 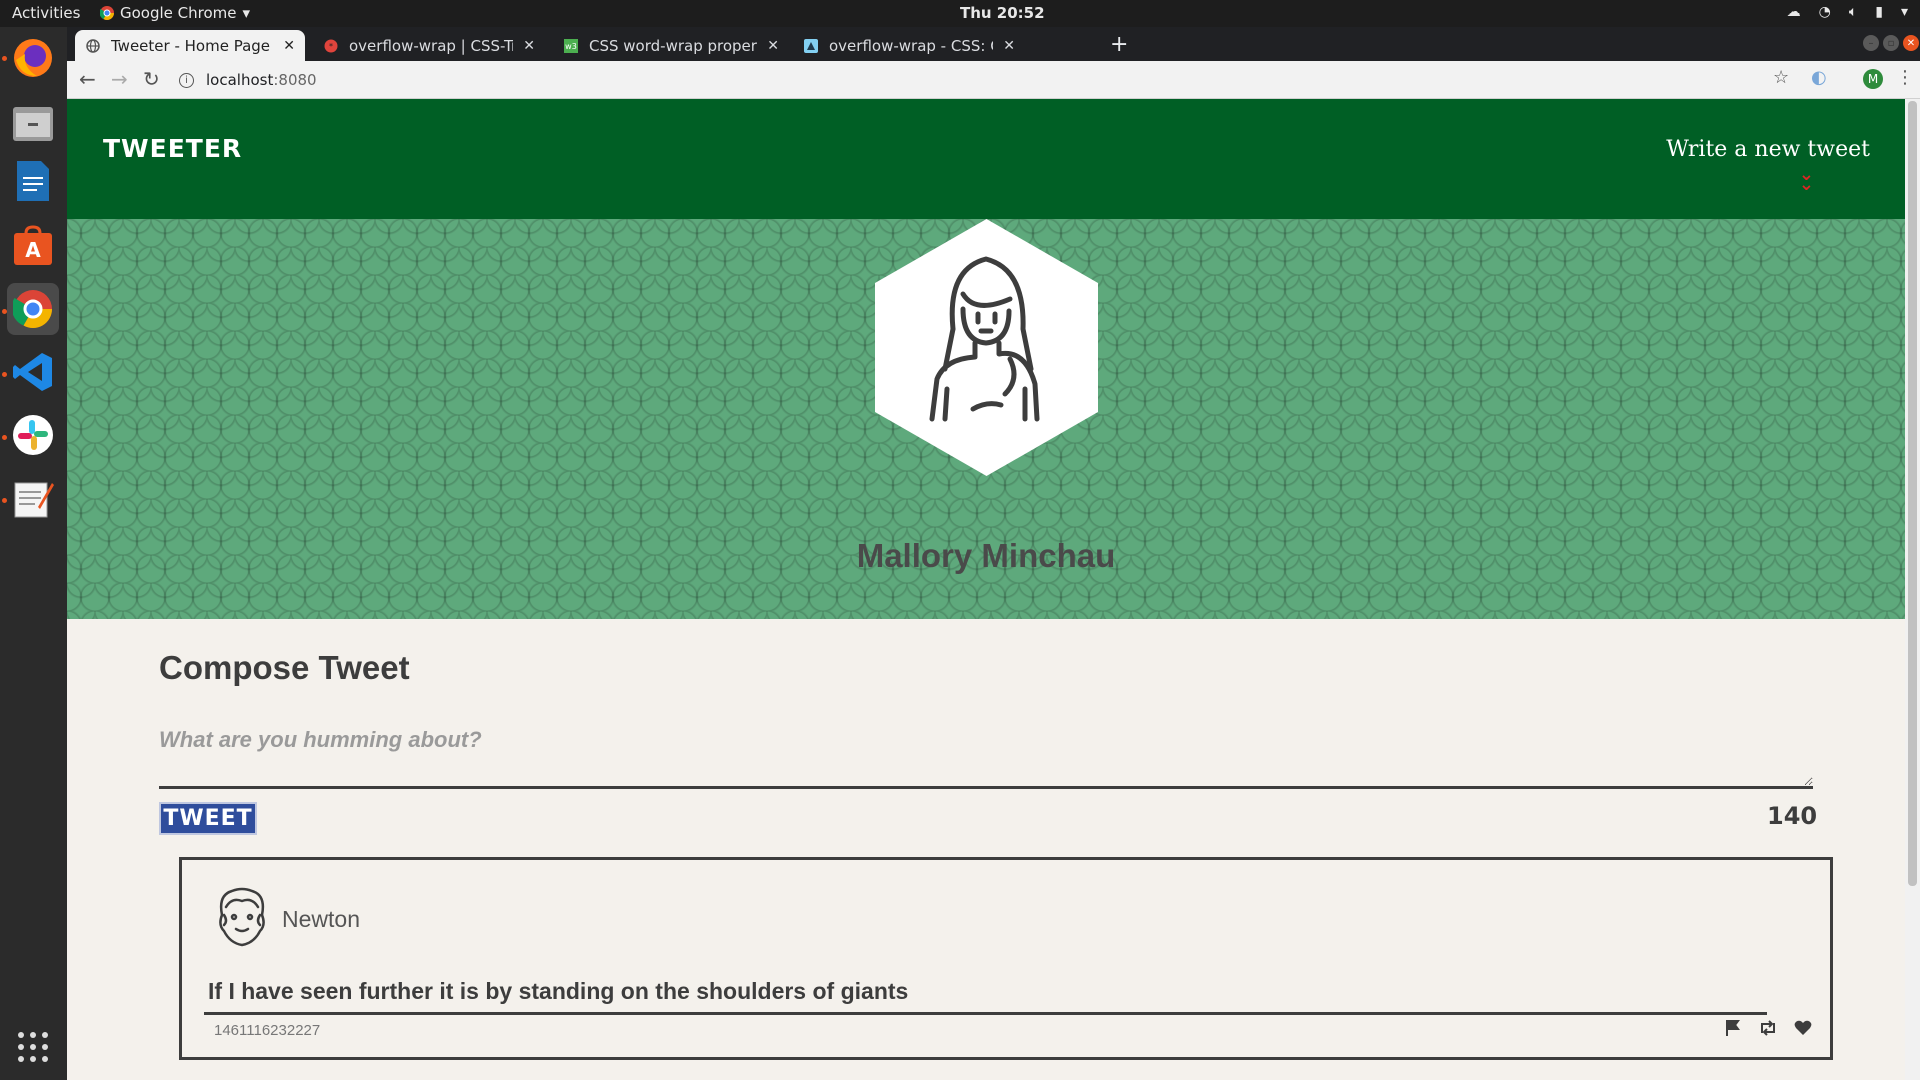 I want to click on url-host: localhost, so click(x=240, y=80).